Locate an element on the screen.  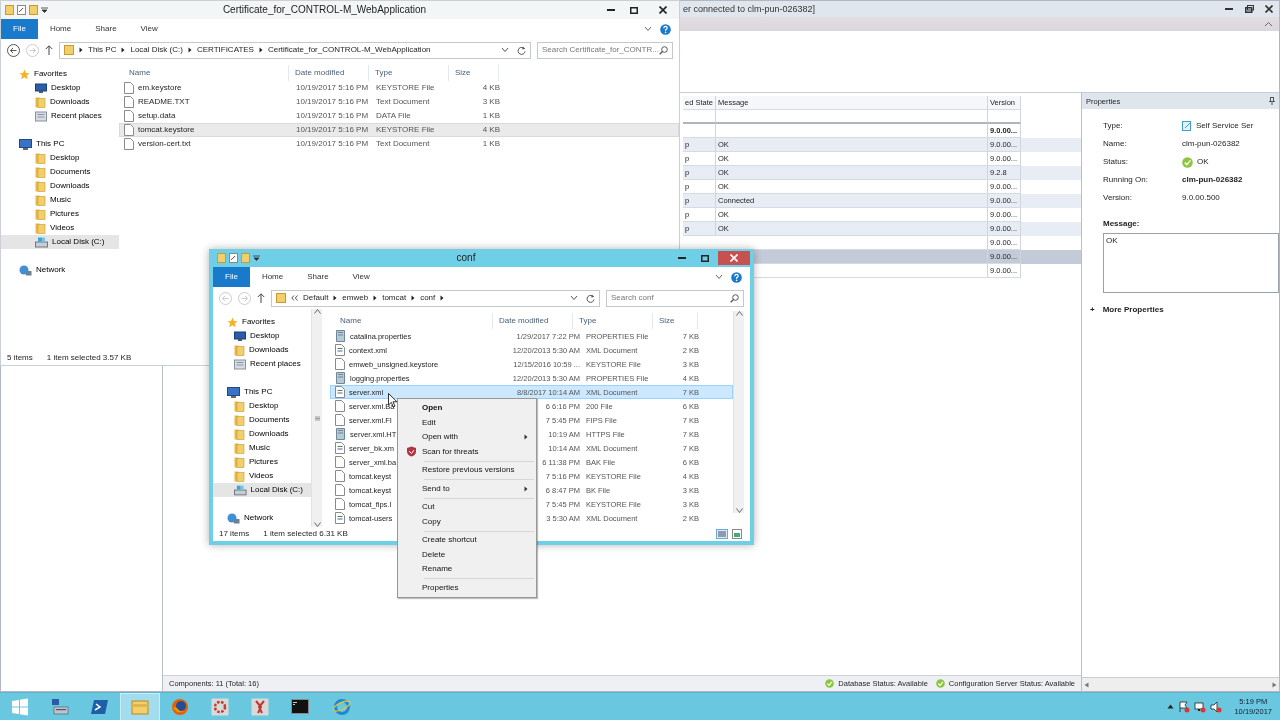
status-text: 1 item selected 6.31 KB is located at coordinates (305, 534).